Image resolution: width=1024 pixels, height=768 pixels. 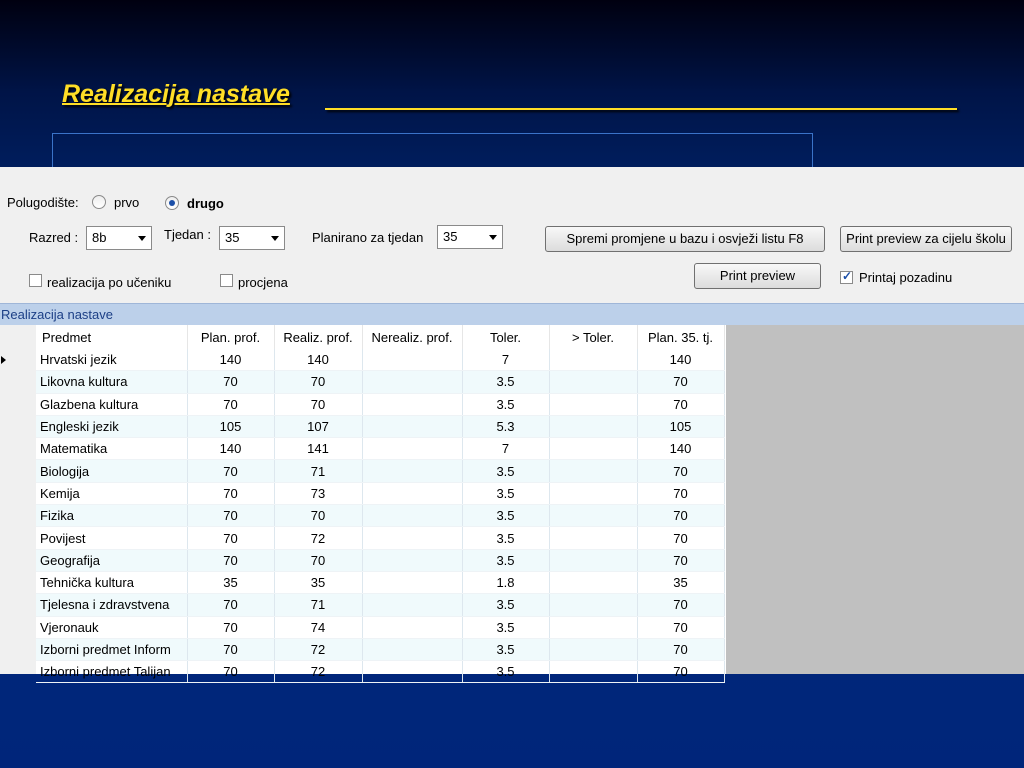 I want to click on table-row: Biologija 70 71 3.5 70, so click(x=380, y=471).